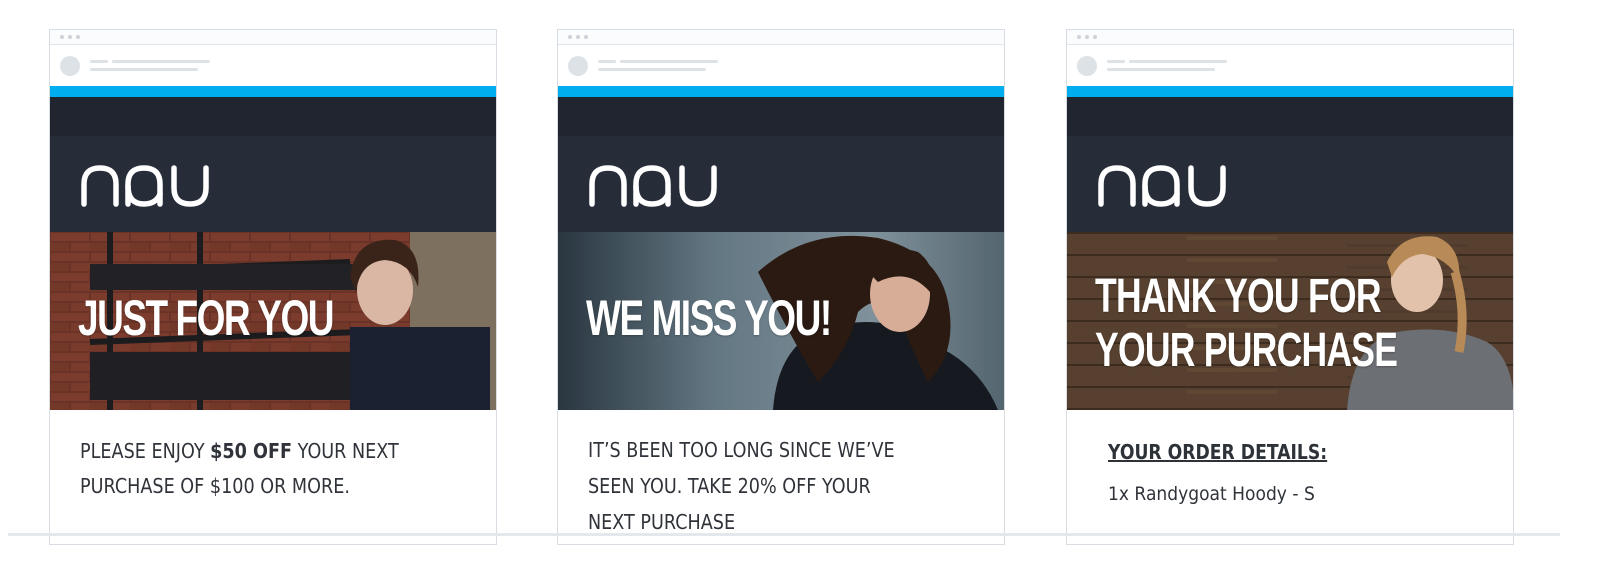 This screenshot has width=1600, height=577. I want to click on hero-banner: WE MISS YOU!, so click(781, 321).